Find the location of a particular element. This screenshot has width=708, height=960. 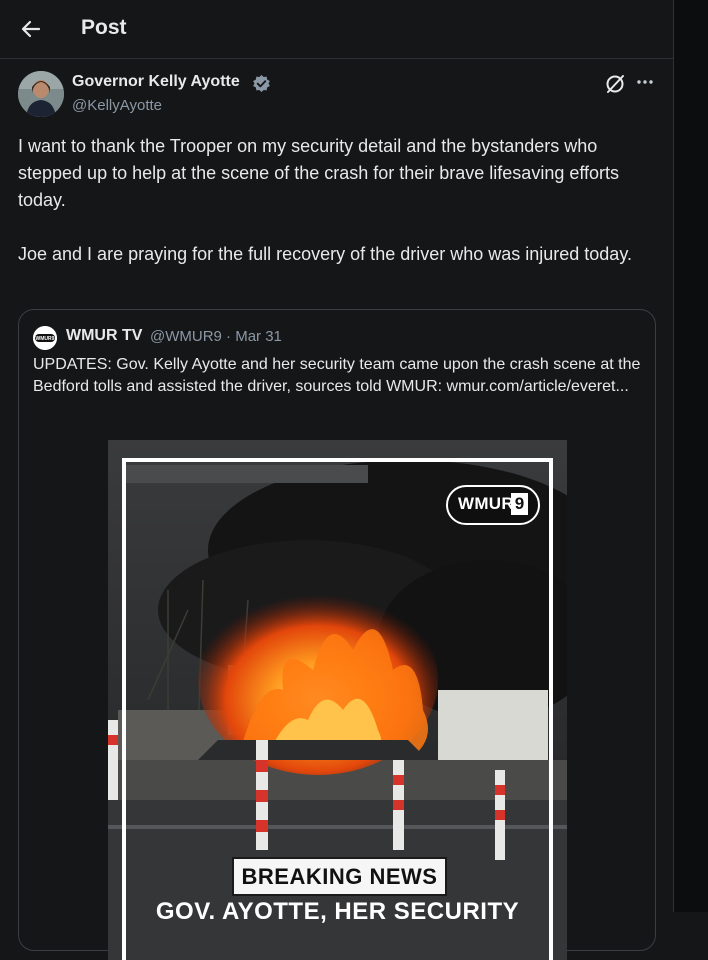

arrow-left-icon is located at coordinates (31, 29).